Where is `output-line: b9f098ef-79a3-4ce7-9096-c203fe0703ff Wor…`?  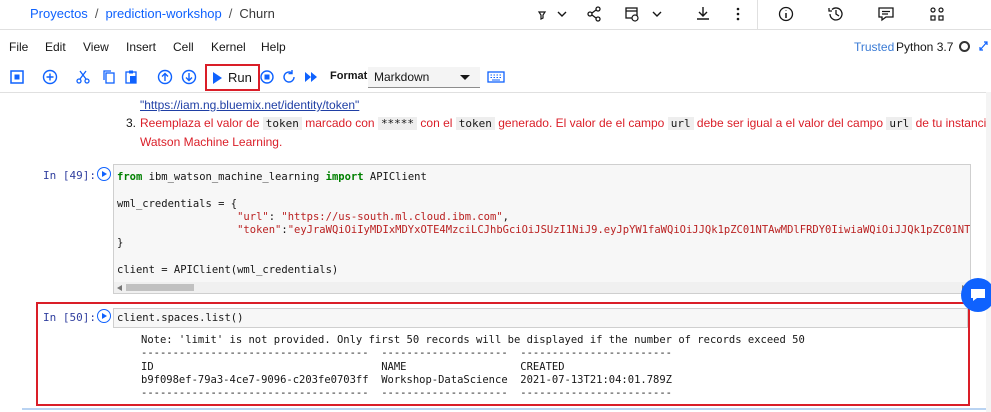
output-line: b9f098ef-79a3-4ce7-9096-c203fe0703ff Wor… is located at coordinates (407, 379).